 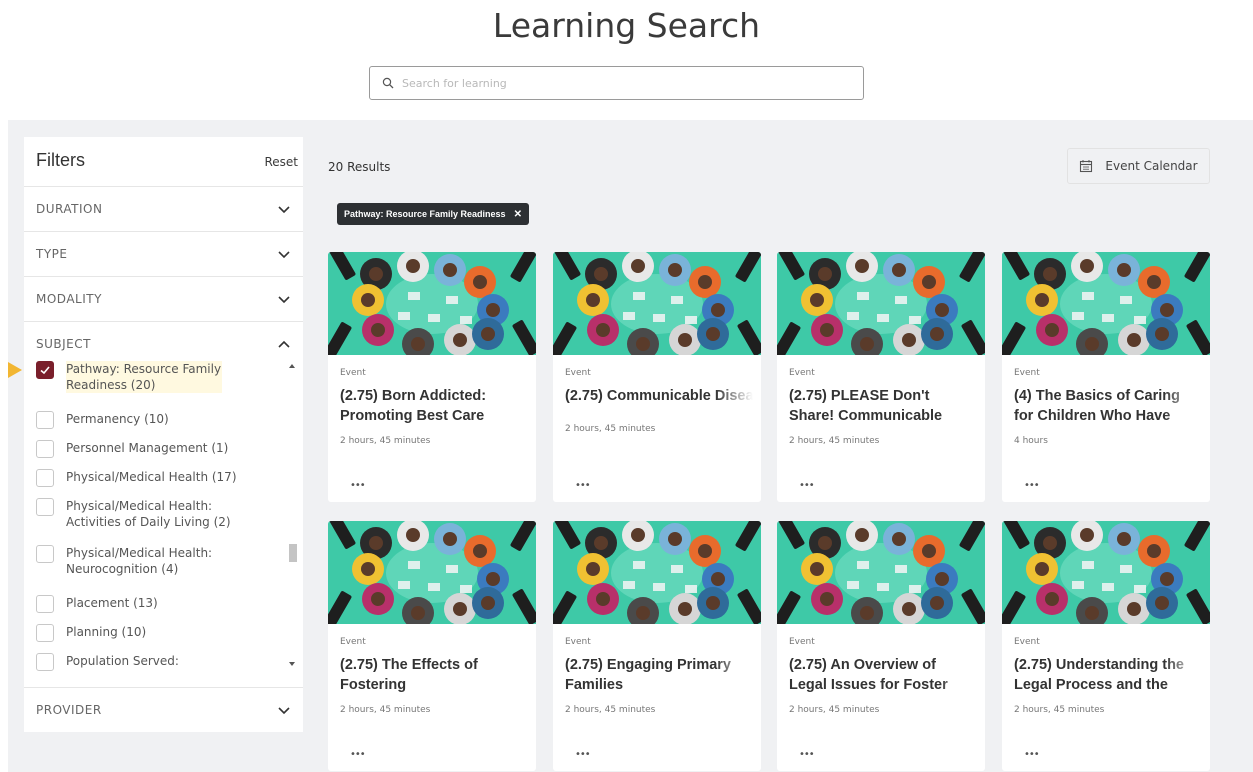 I want to click on filter-section-type: TYPE, so click(x=163, y=253).